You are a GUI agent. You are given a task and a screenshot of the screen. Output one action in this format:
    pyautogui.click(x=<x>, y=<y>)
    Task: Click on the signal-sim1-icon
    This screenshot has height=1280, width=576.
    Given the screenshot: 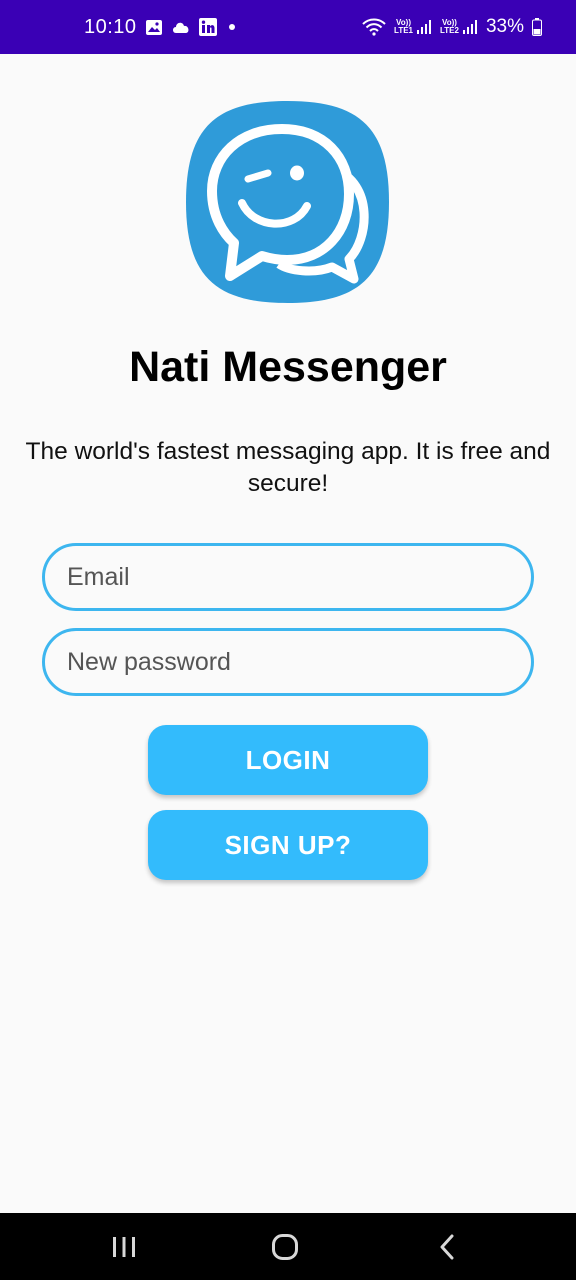 What is the action you would take?
    pyautogui.click(x=424, y=27)
    